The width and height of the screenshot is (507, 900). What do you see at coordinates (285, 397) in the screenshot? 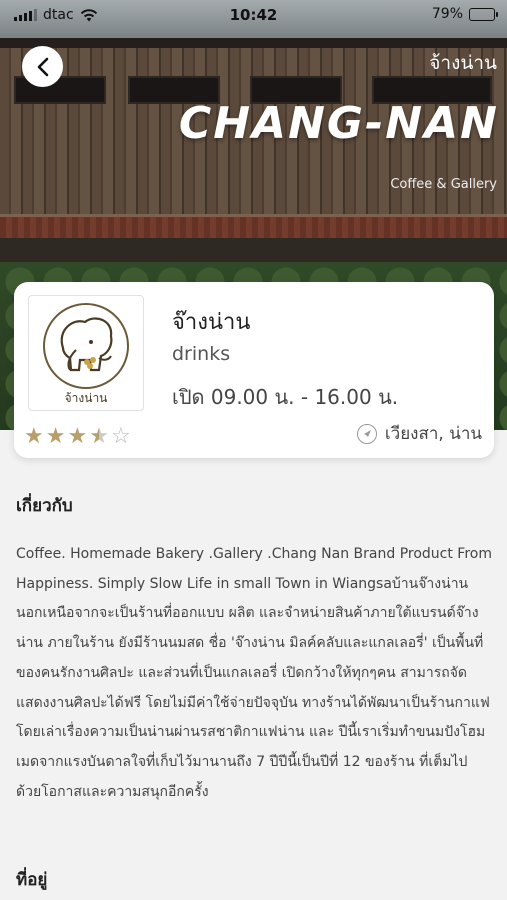
I see `opening-hours: เปิด 09.00 น. - 16.00 น.` at bounding box center [285, 397].